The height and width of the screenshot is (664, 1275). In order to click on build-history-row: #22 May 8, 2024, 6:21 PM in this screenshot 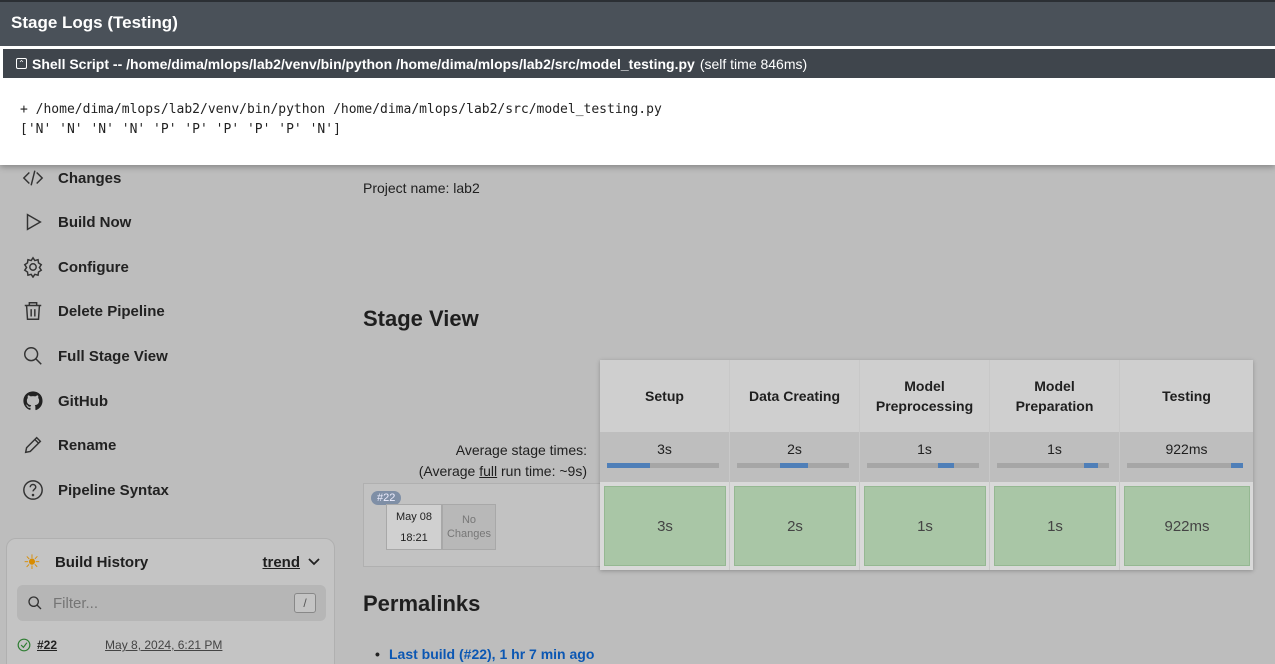, I will do `click(174, 645)`.